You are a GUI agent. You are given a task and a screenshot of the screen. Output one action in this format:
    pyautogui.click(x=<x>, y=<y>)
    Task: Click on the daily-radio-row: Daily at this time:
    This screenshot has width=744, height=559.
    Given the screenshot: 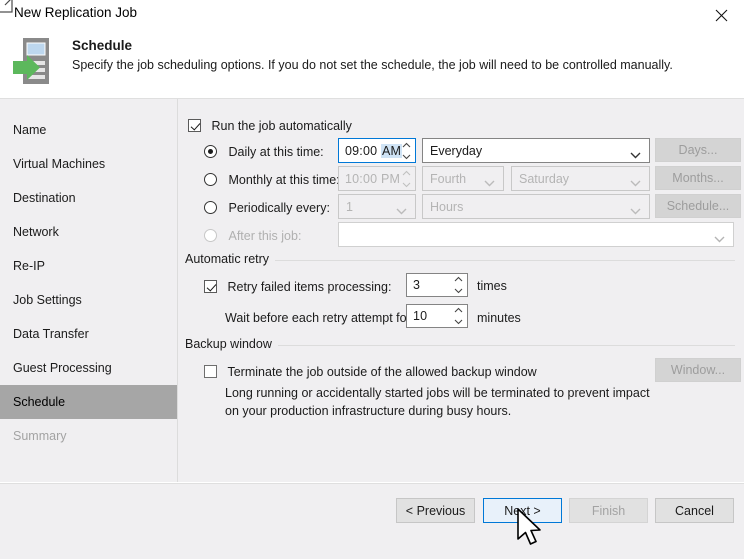 What is the action you would take?
    pyautogui.click(x=264, y=151)
    